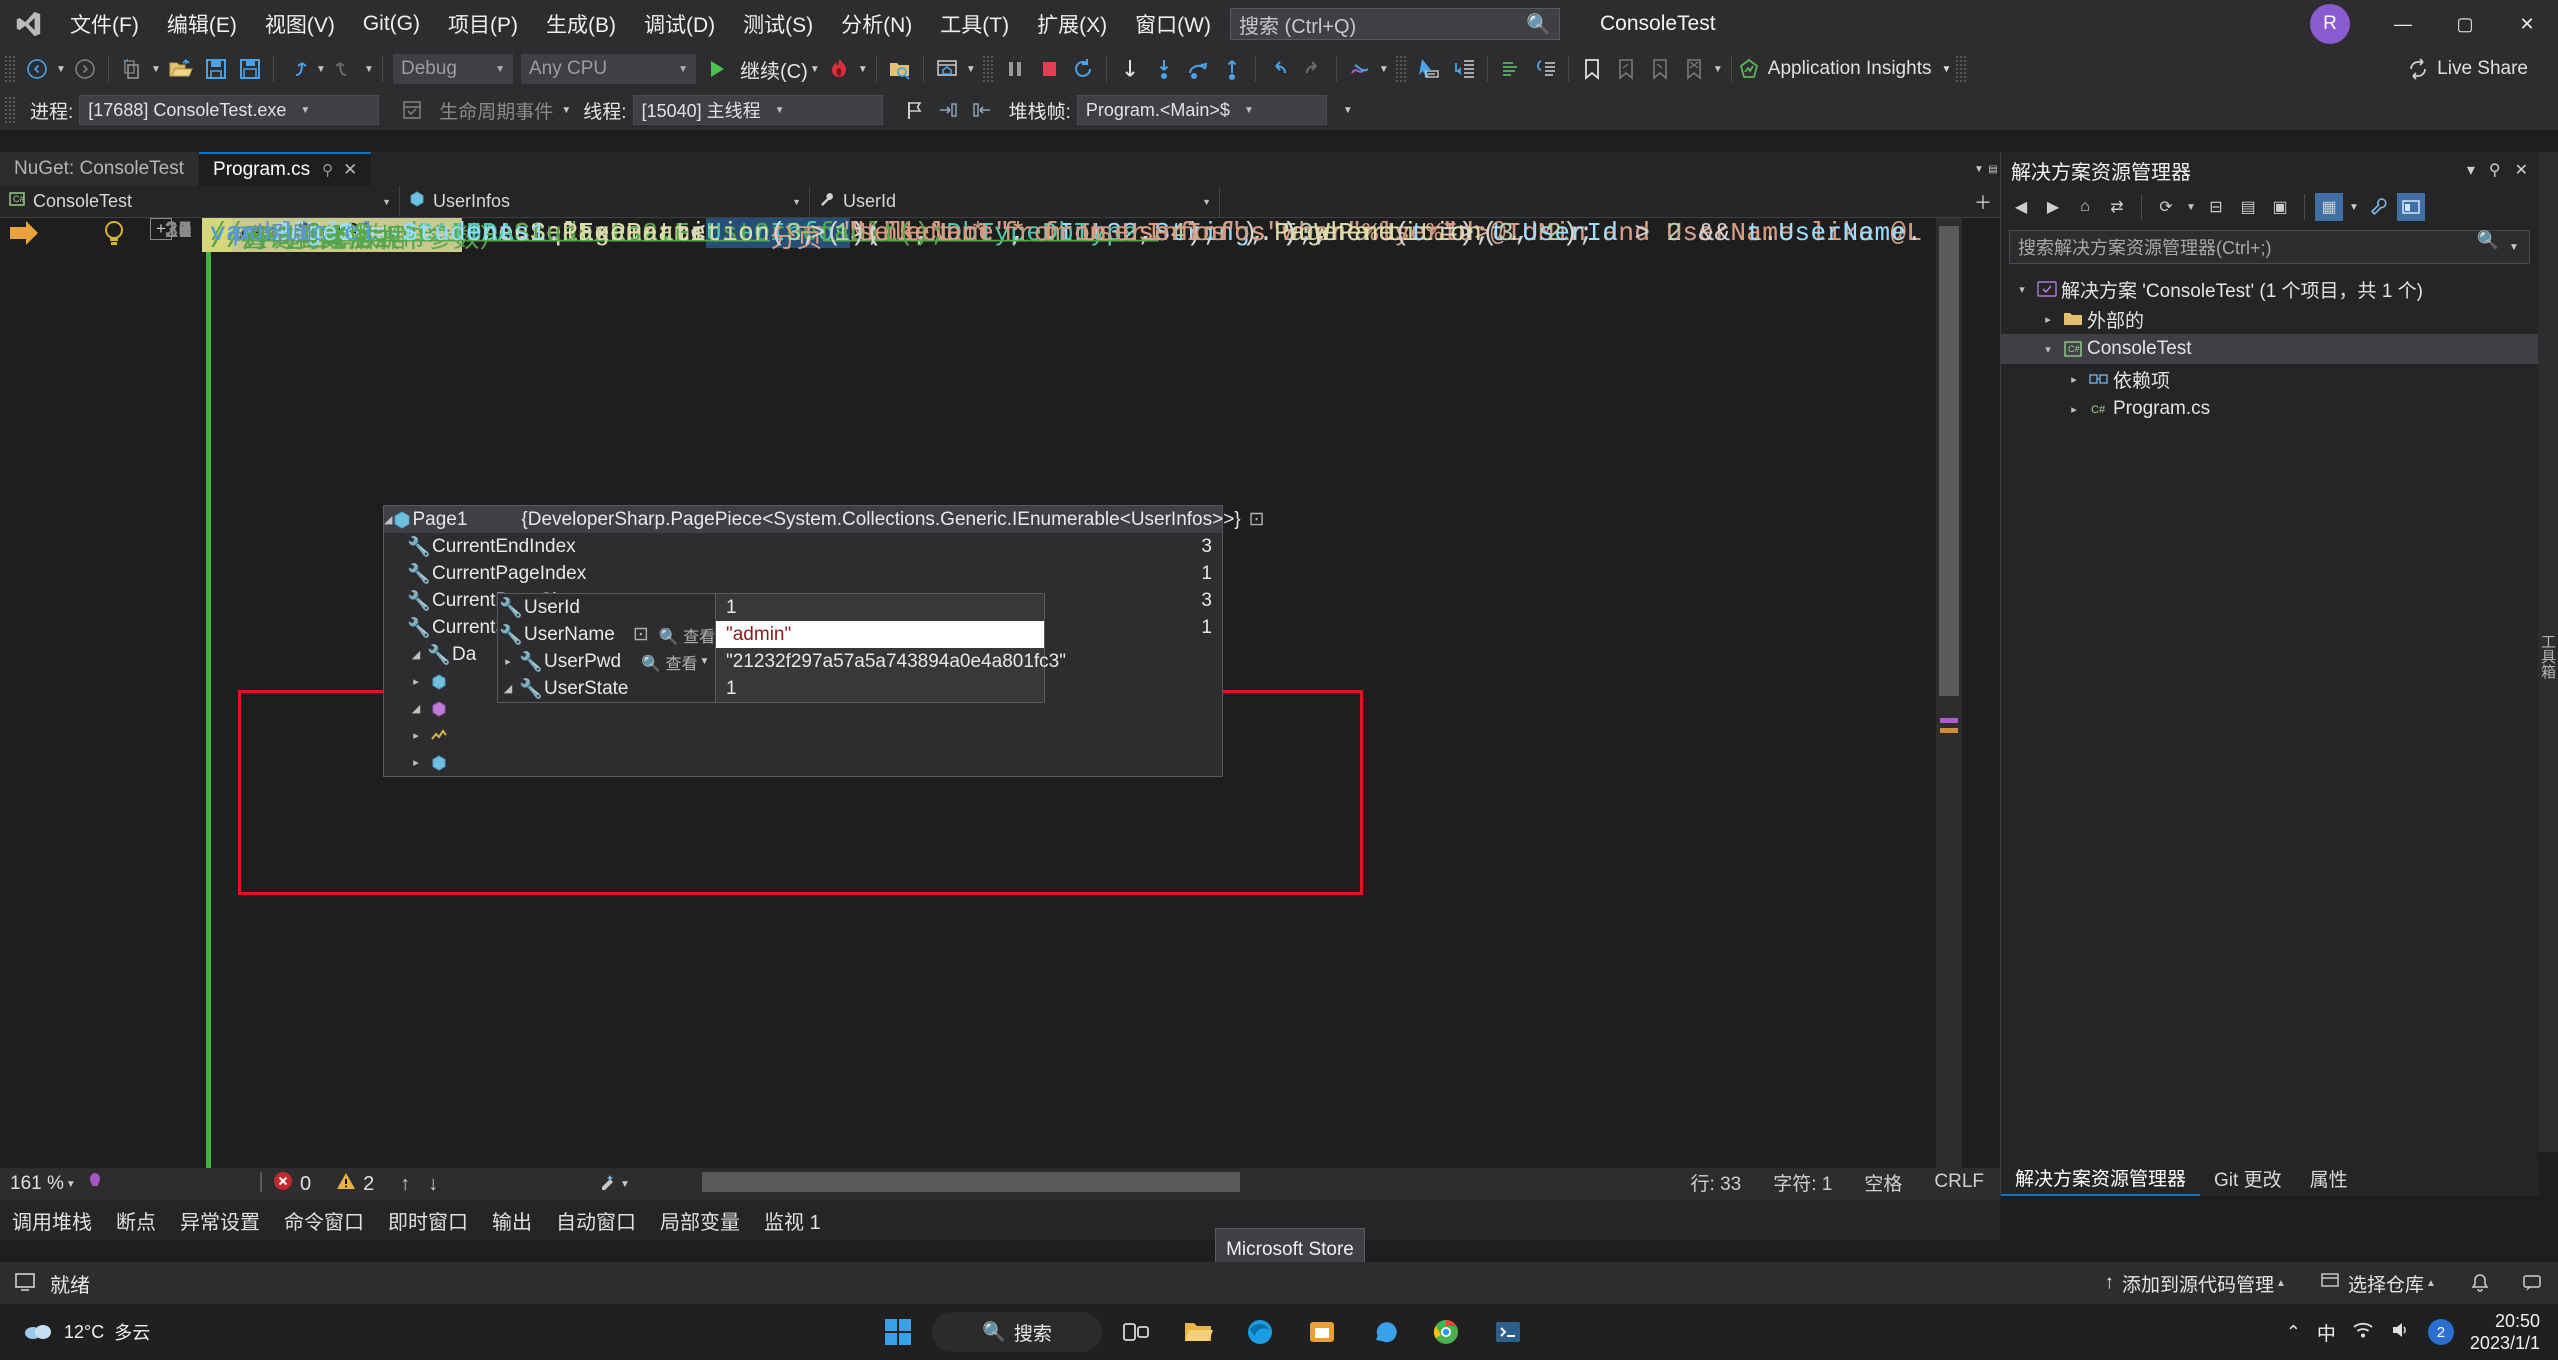 Image resolution: width=2558 pixels, height=1360 pixels. Describe the element at coordinates (2488, 247) in the screenshot. I see `search-icon: 🔍` at that location.